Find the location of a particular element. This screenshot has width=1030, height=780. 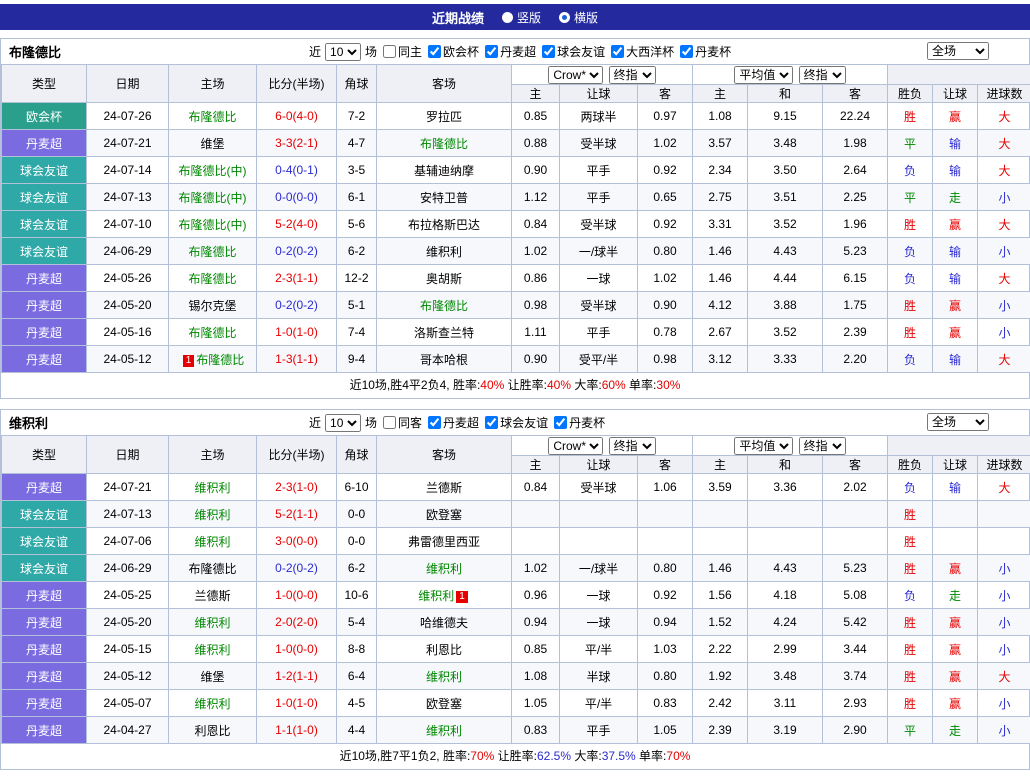

home-team: 维积利 is located at coordinates (213, 487).